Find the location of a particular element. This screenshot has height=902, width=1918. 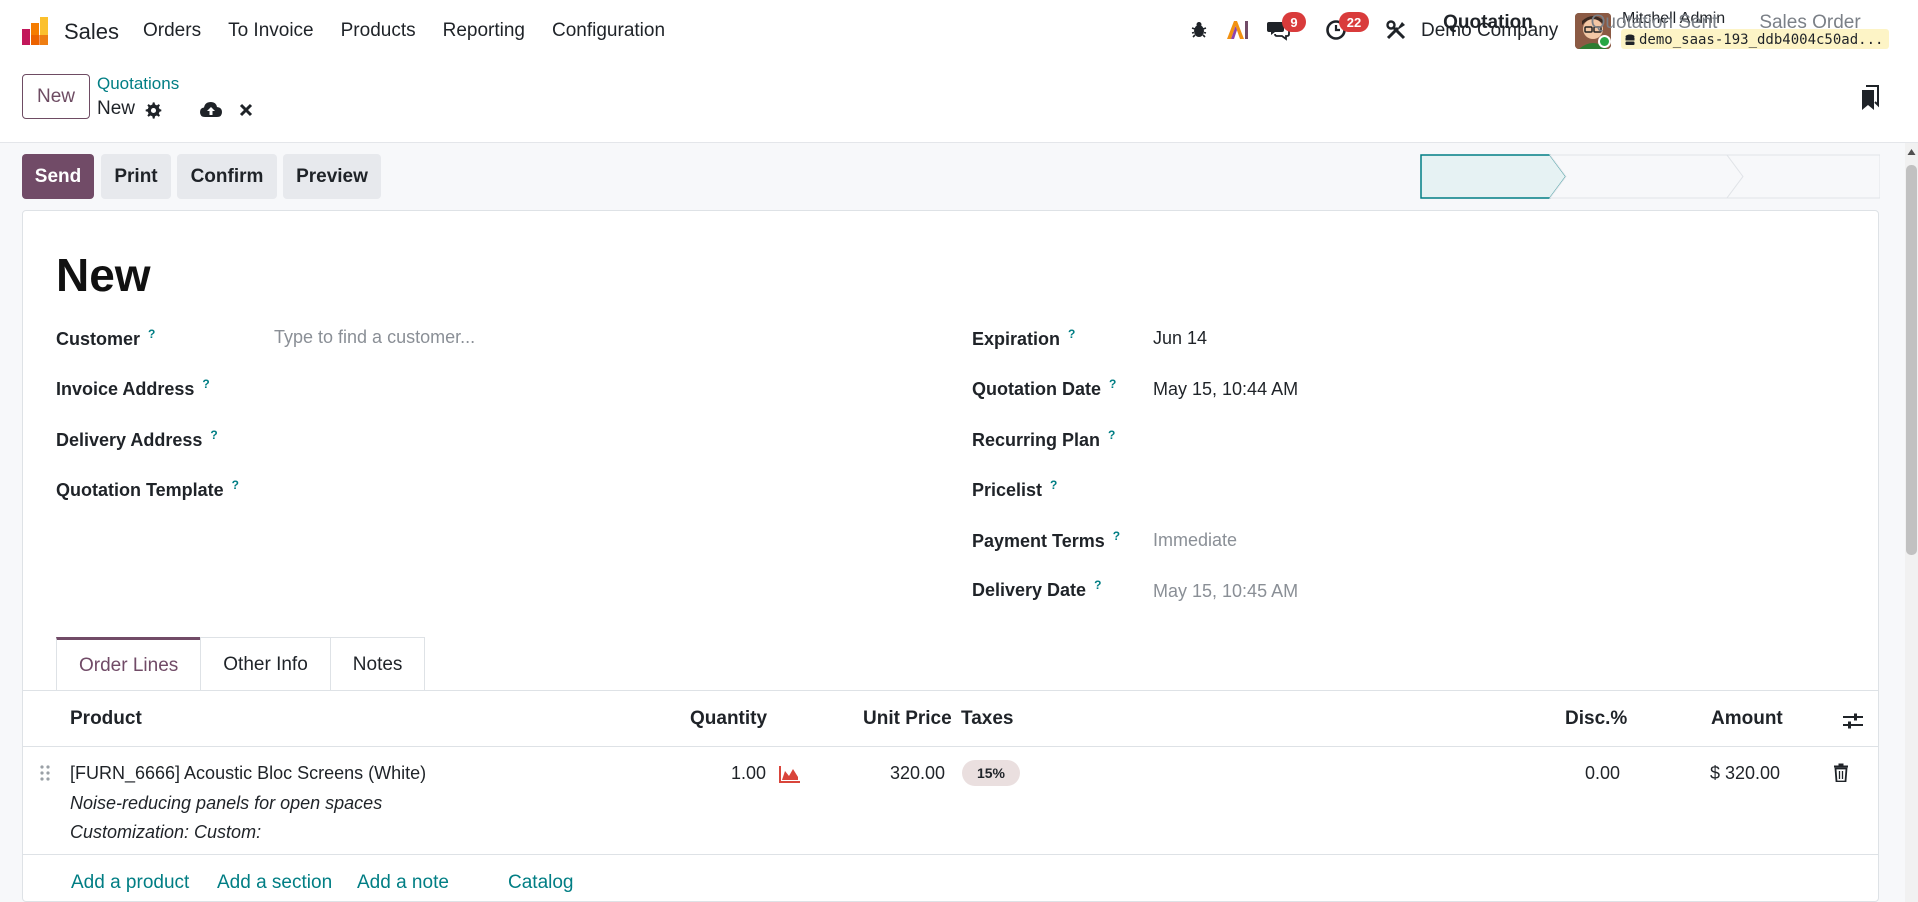

forecast-chart-icon is located at coordinates (790, 774).